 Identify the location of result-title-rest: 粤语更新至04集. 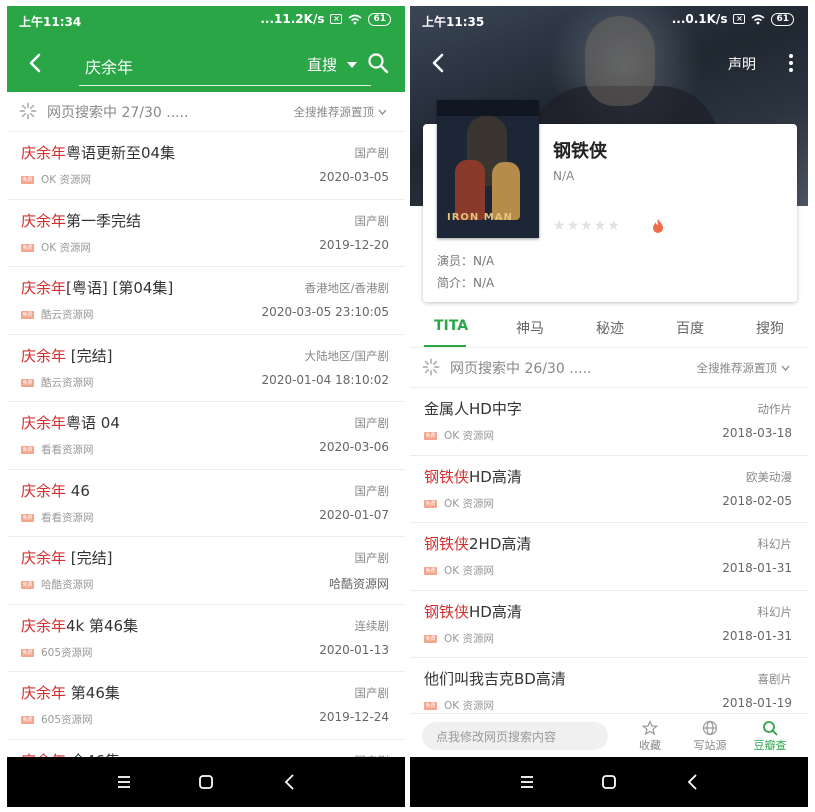
(121, 153).